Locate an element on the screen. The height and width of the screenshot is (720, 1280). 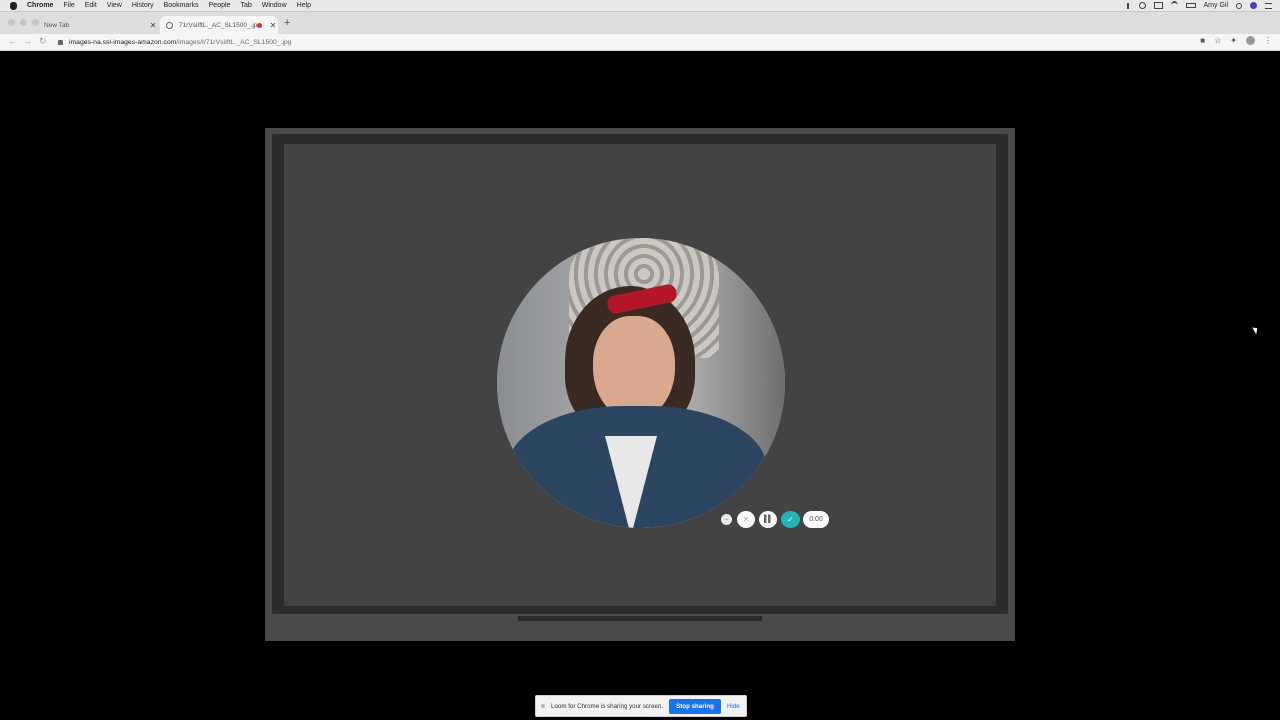
battery-icon is located at coordinates (1190, 5).